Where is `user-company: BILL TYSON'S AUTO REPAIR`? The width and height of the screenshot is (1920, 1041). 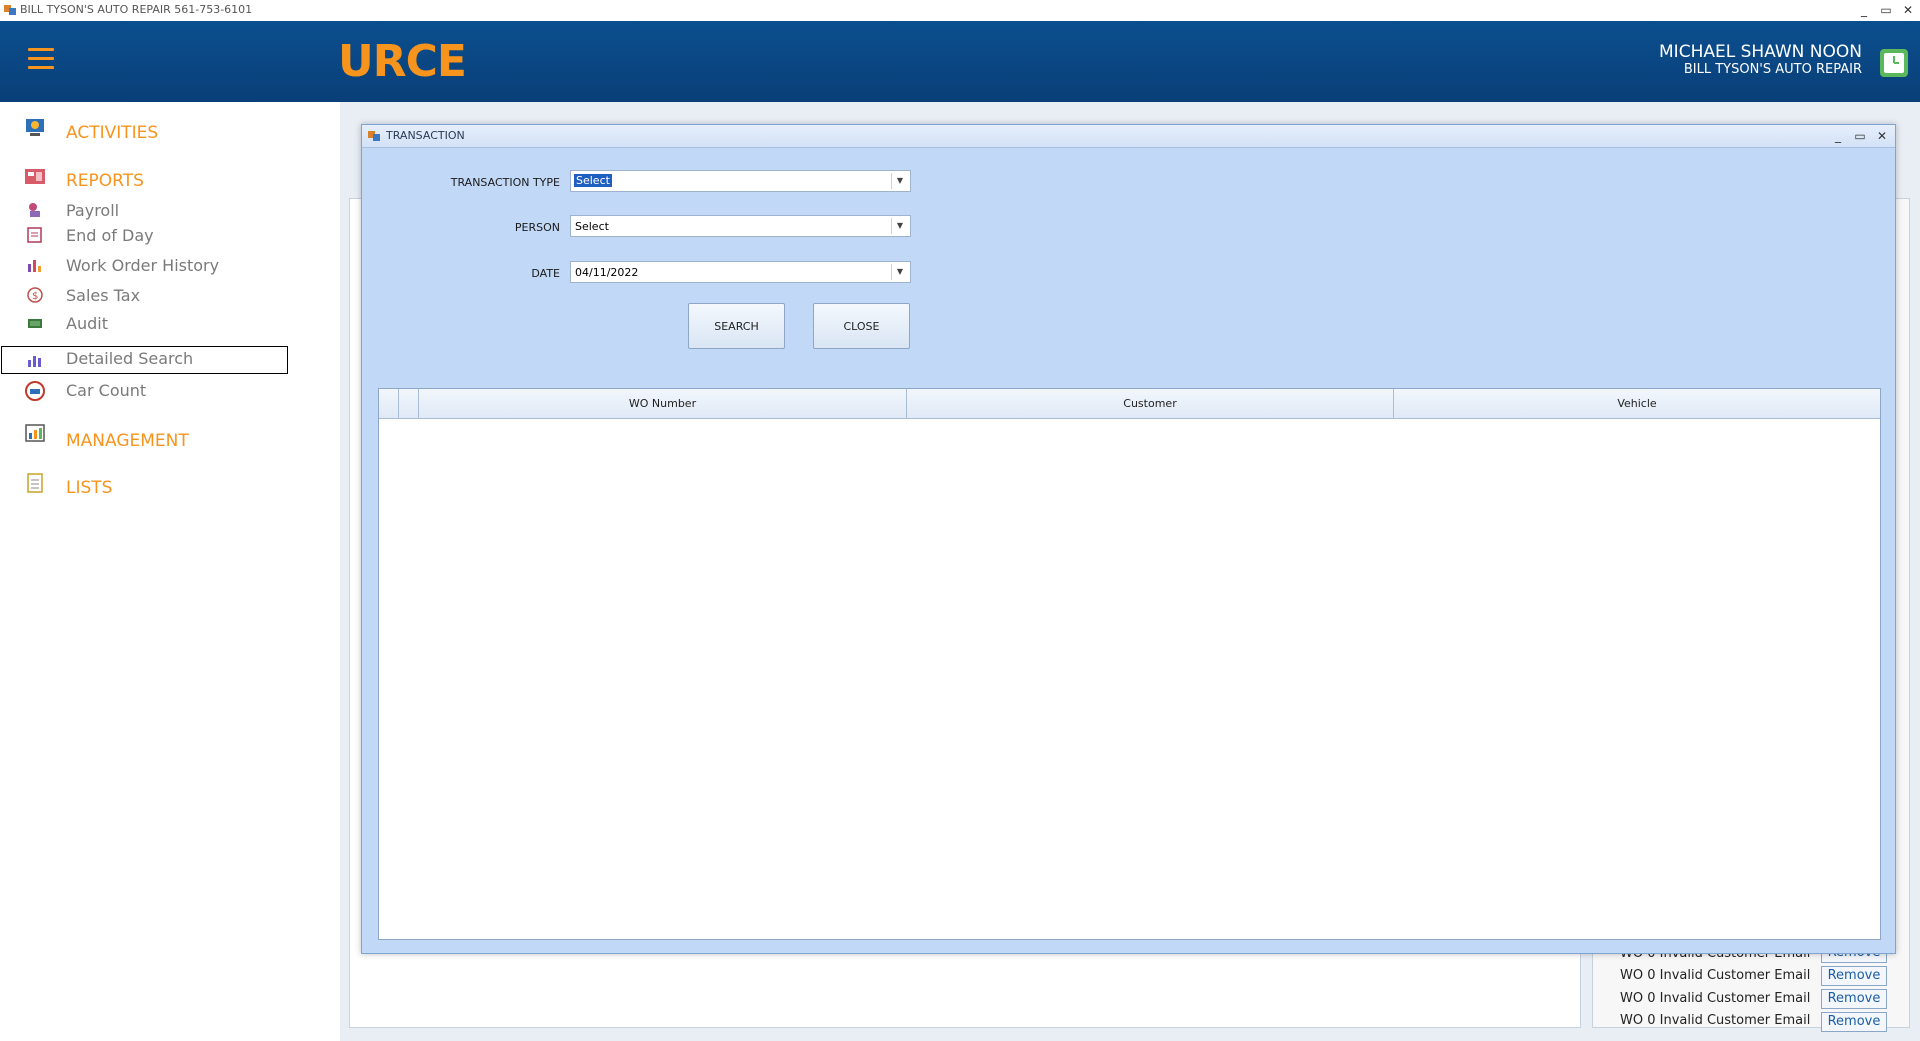 user-company: BILL TYSON'S AUTO REPAIR is located at coordinates (1772, 69).